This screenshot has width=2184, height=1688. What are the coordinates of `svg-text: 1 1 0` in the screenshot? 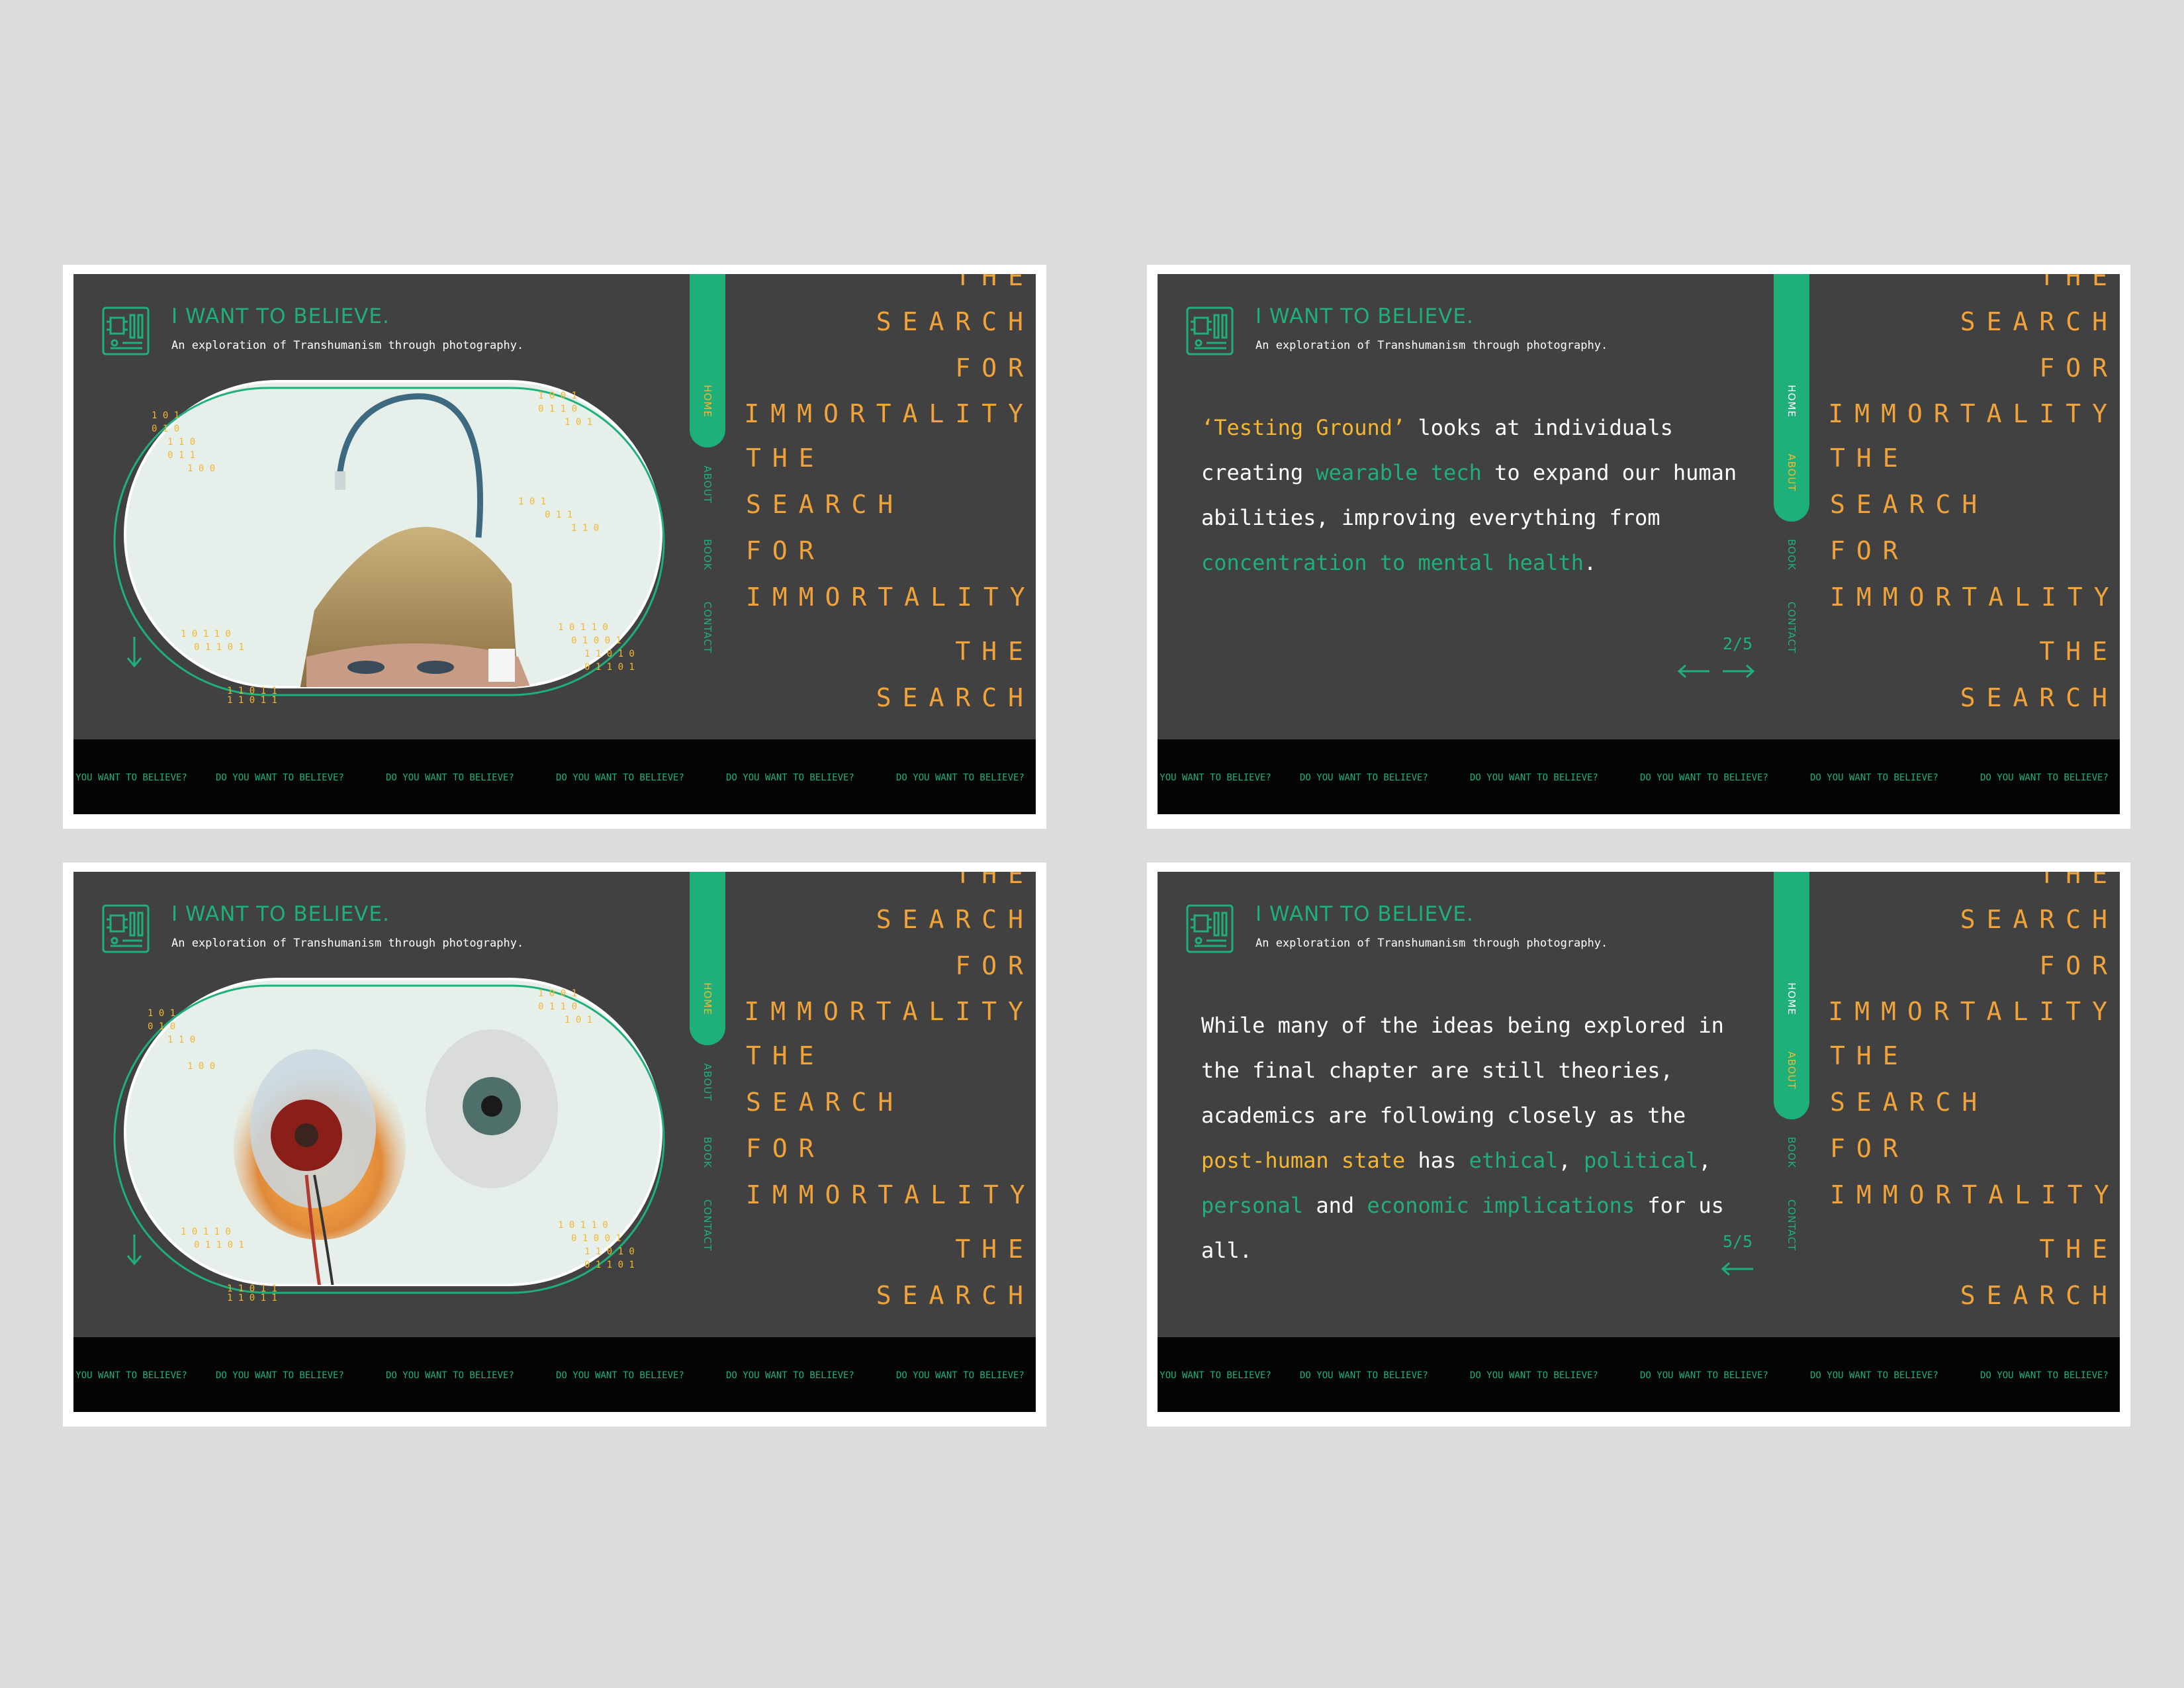 It's located at (585, 528).